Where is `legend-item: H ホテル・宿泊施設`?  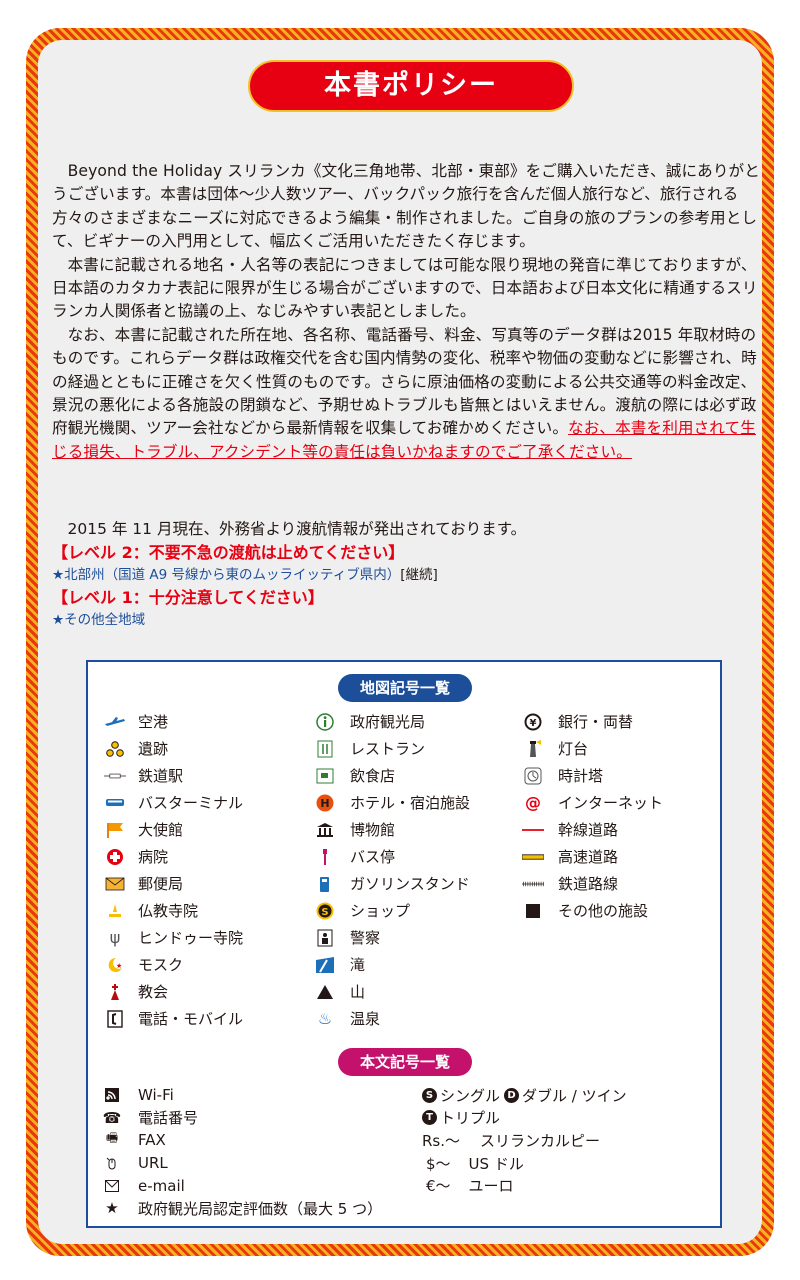 legend-item: H ホテル・宿泊施設 is located at coordinates (392, 802).